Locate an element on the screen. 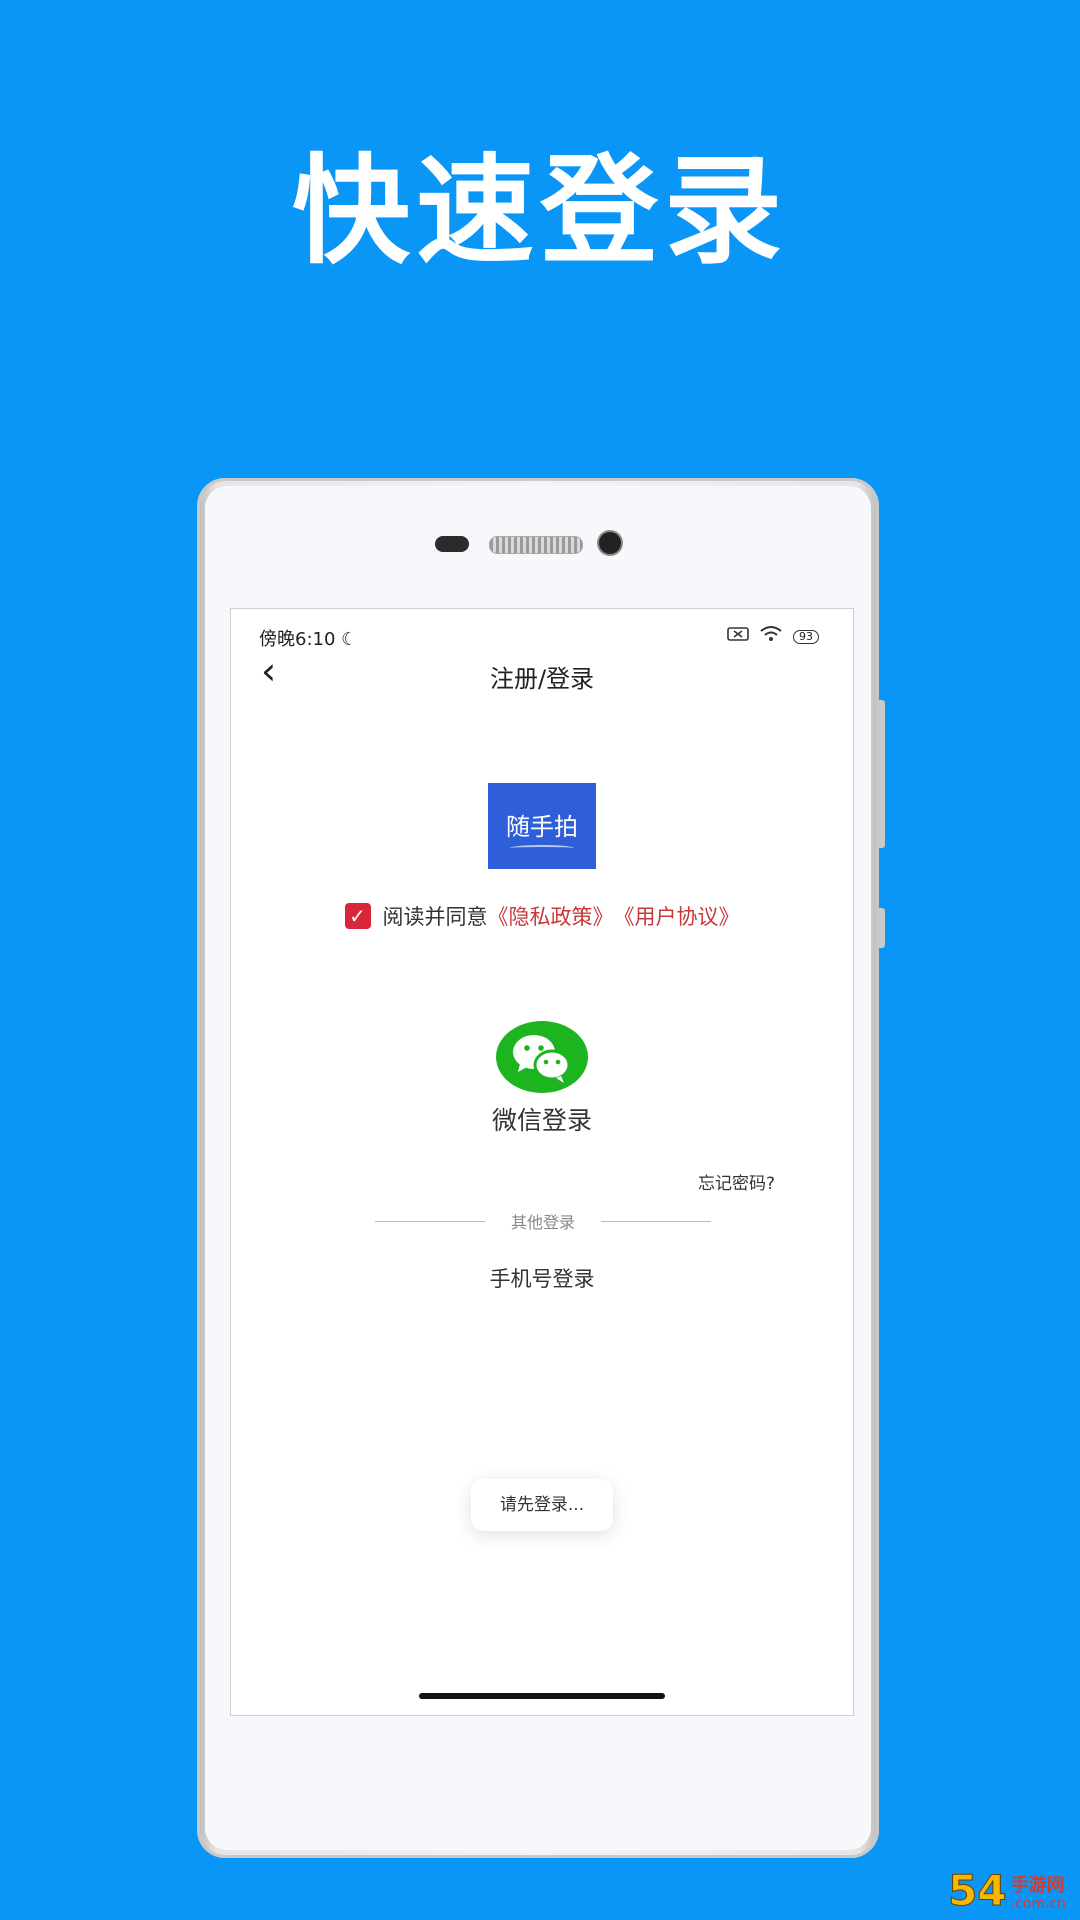  agreement-row: ✓ 阅读并同意 《隐私政策》 《用户协议》 is located at coordinates (542, 916).